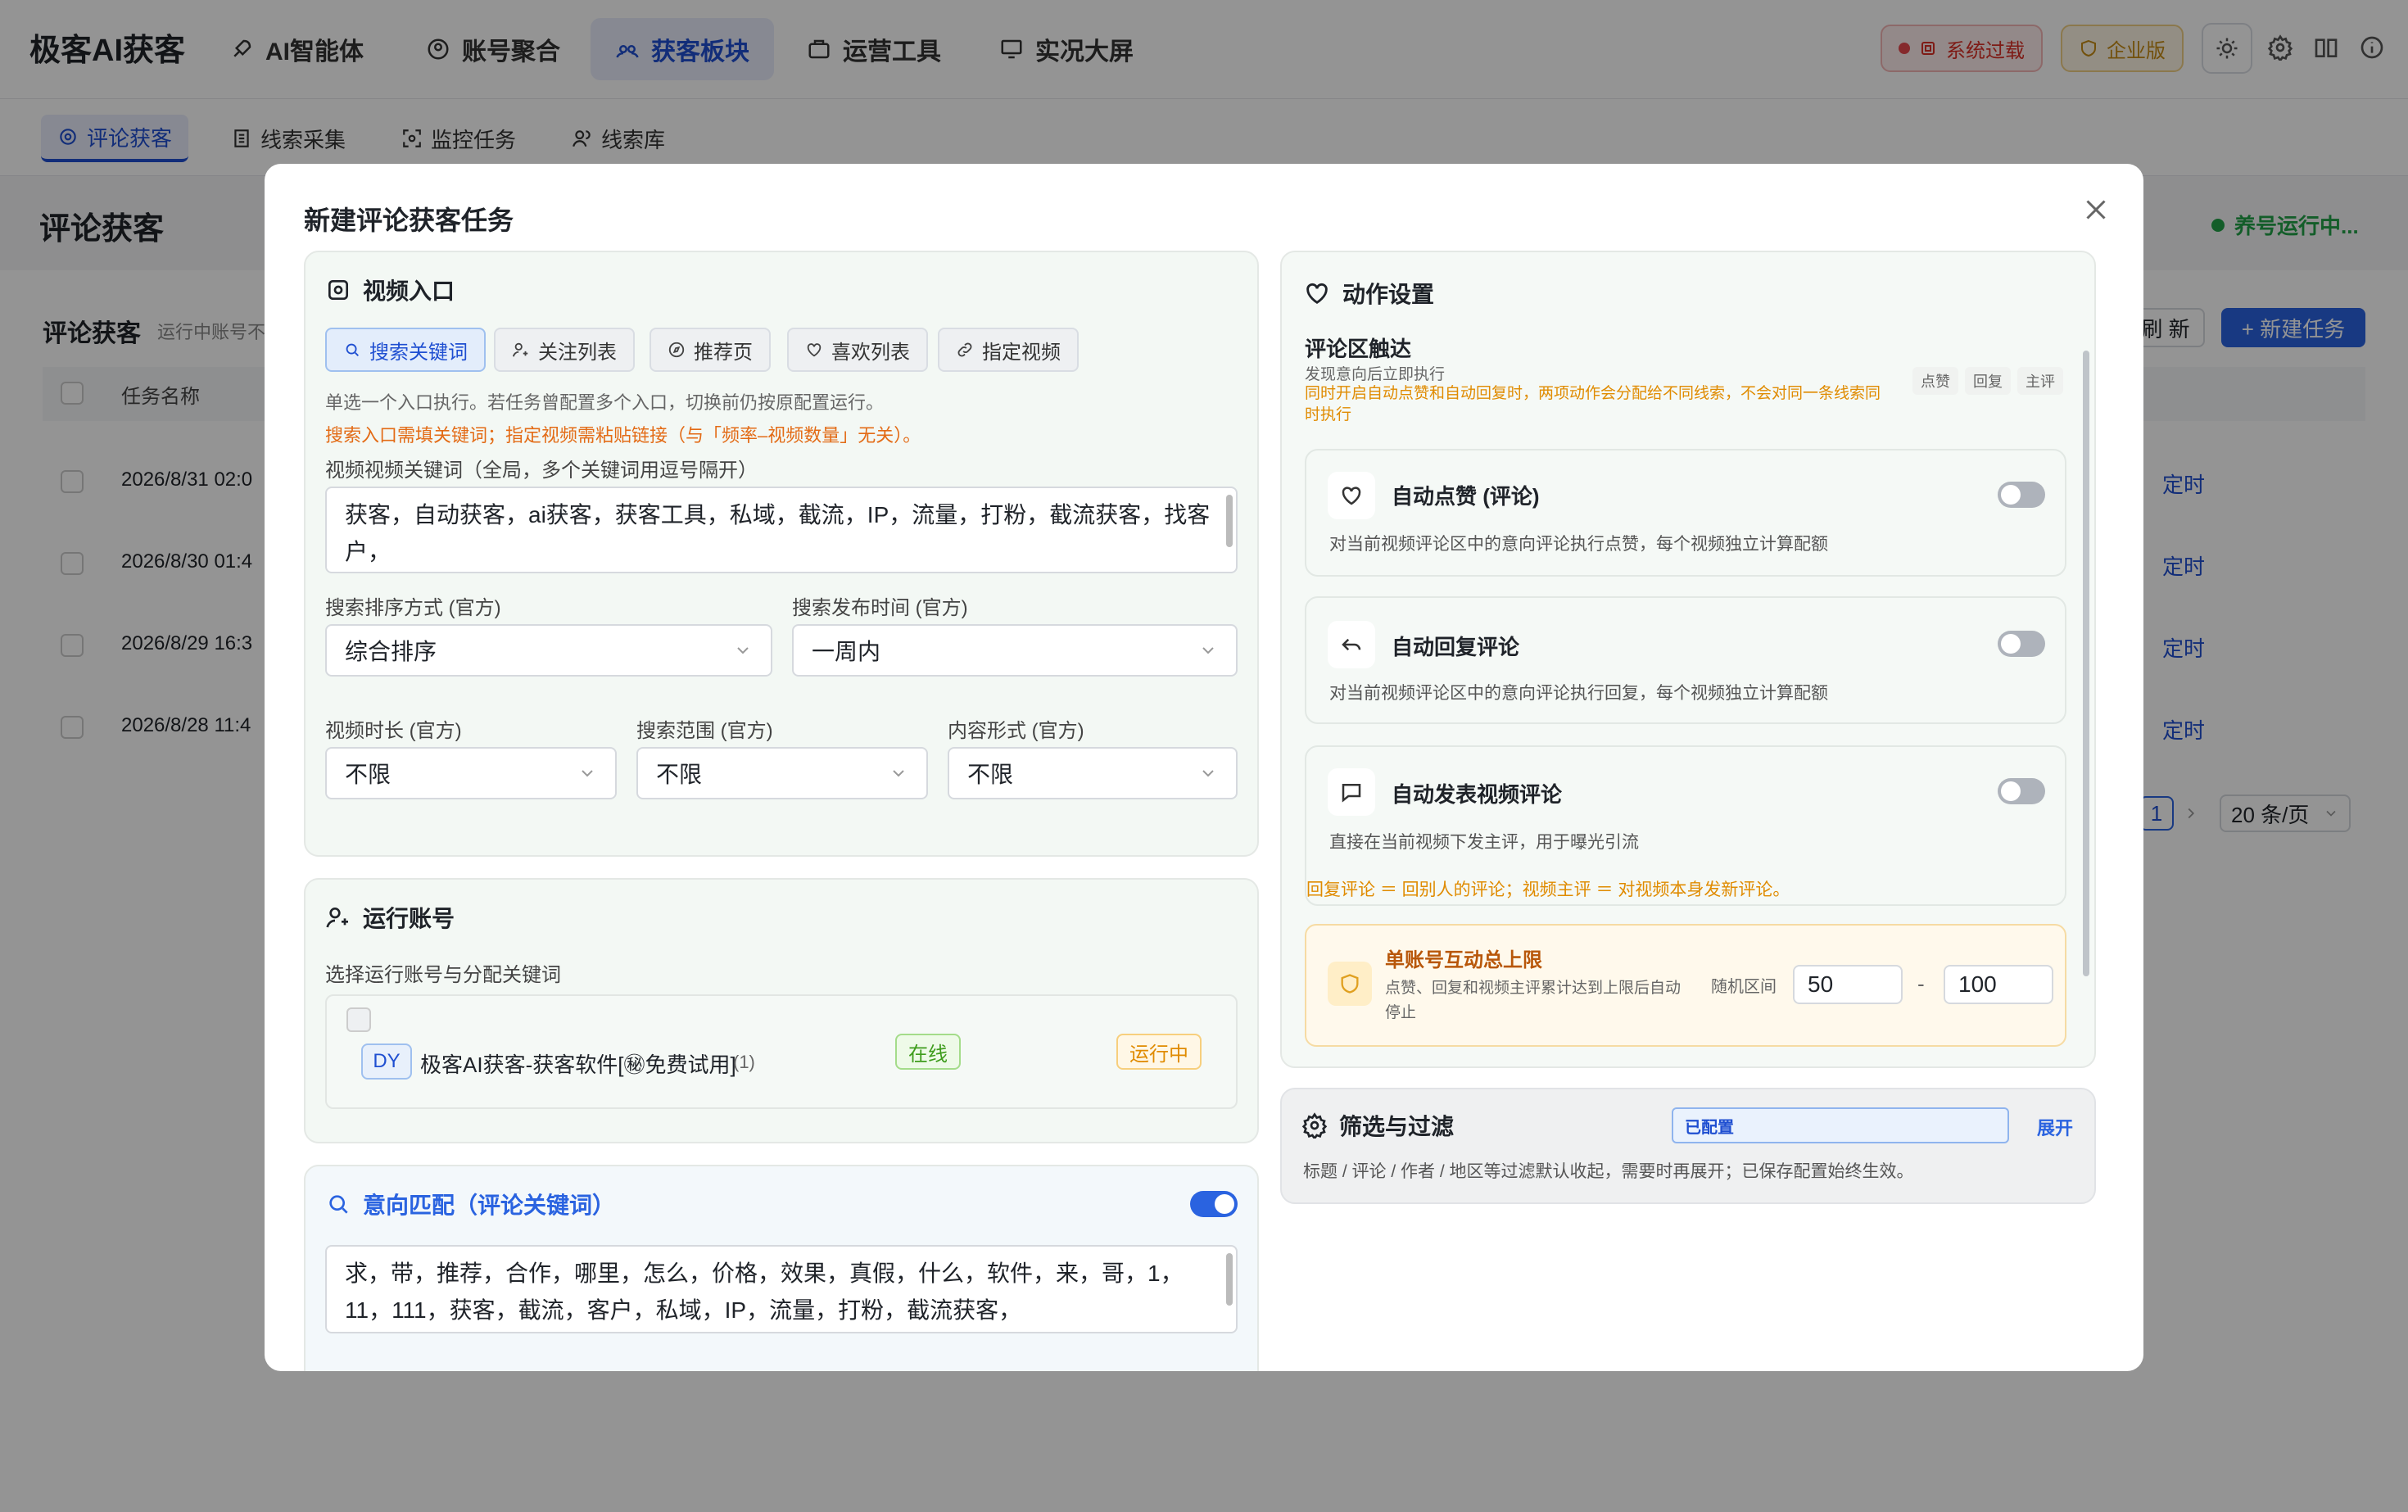 This screenshot has height=1512, width=2408. I want to click on keywords-label: 视频视频关键词（全局，多个关键词用逗号隔开）, so click(541, 471).